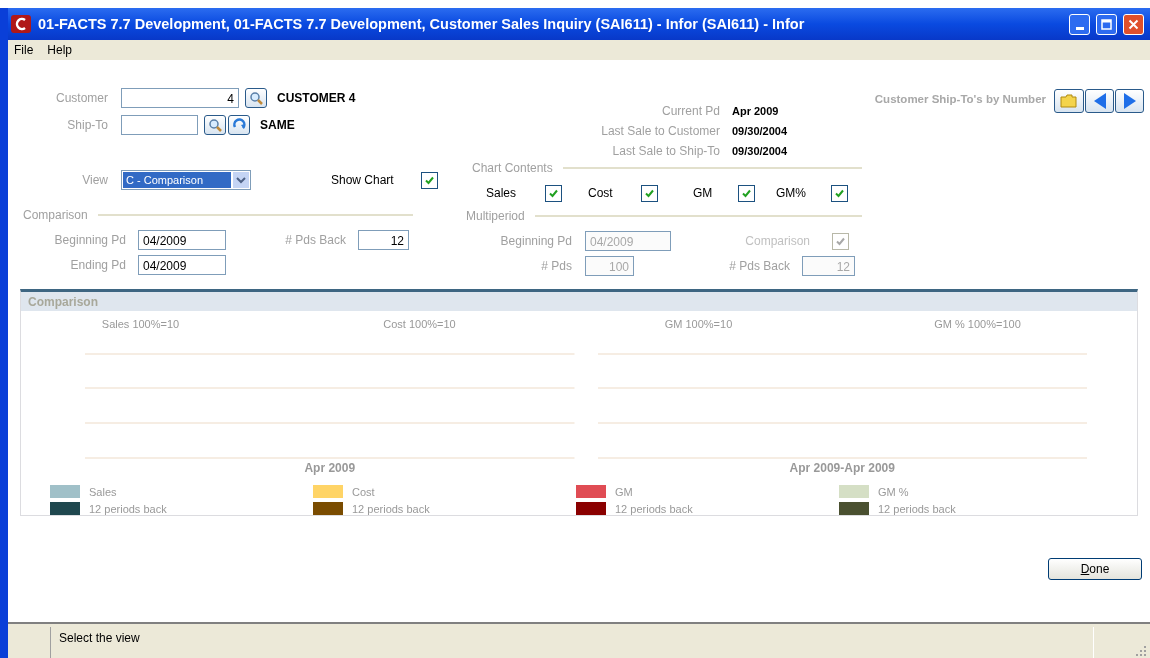  Describe the element at coordinates (186, 180) in the screenshot. I see `view-dropdown: C - Comparison` at that location.